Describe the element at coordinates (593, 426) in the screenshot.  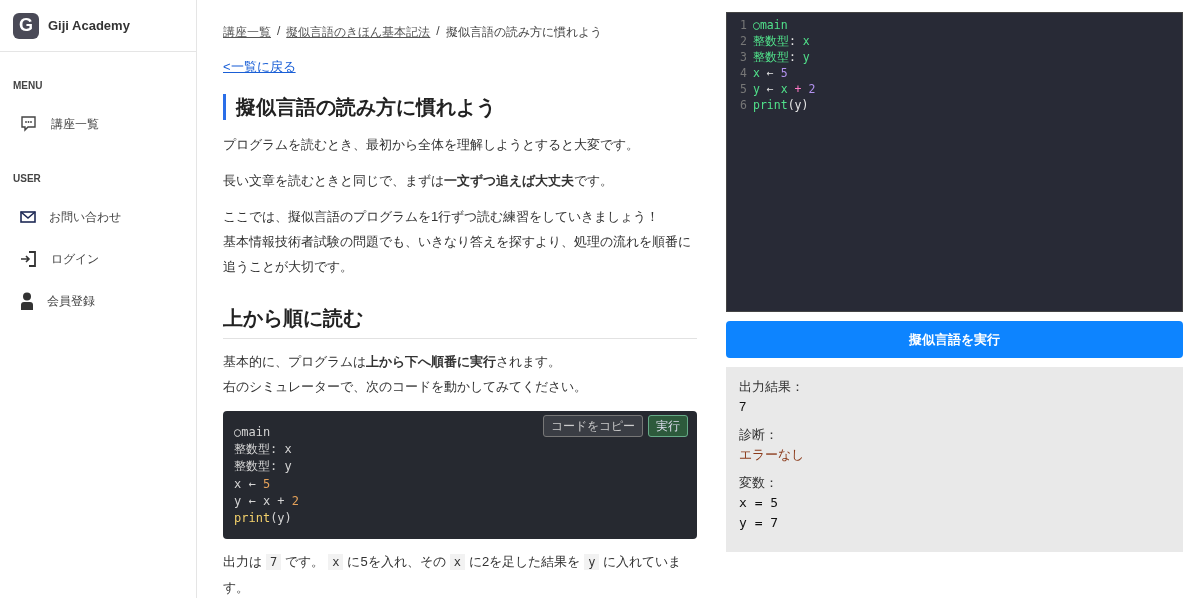
I see `copy-code-button: コードをコピー` at that location.